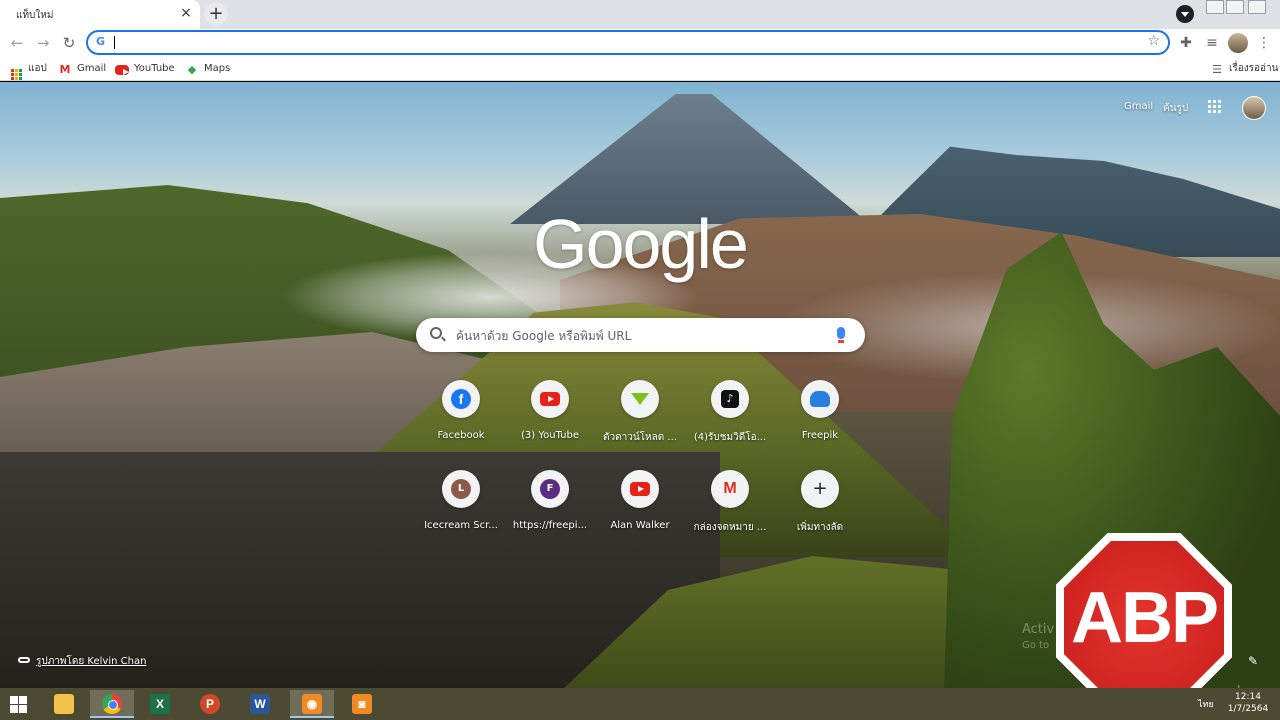 Image resolution: width=1280 pixels, height=720 pixels. What do you see at coordinates (820, 489) in the screenshot?
I see `plus-icon: +` at bounding box center [820, 489].